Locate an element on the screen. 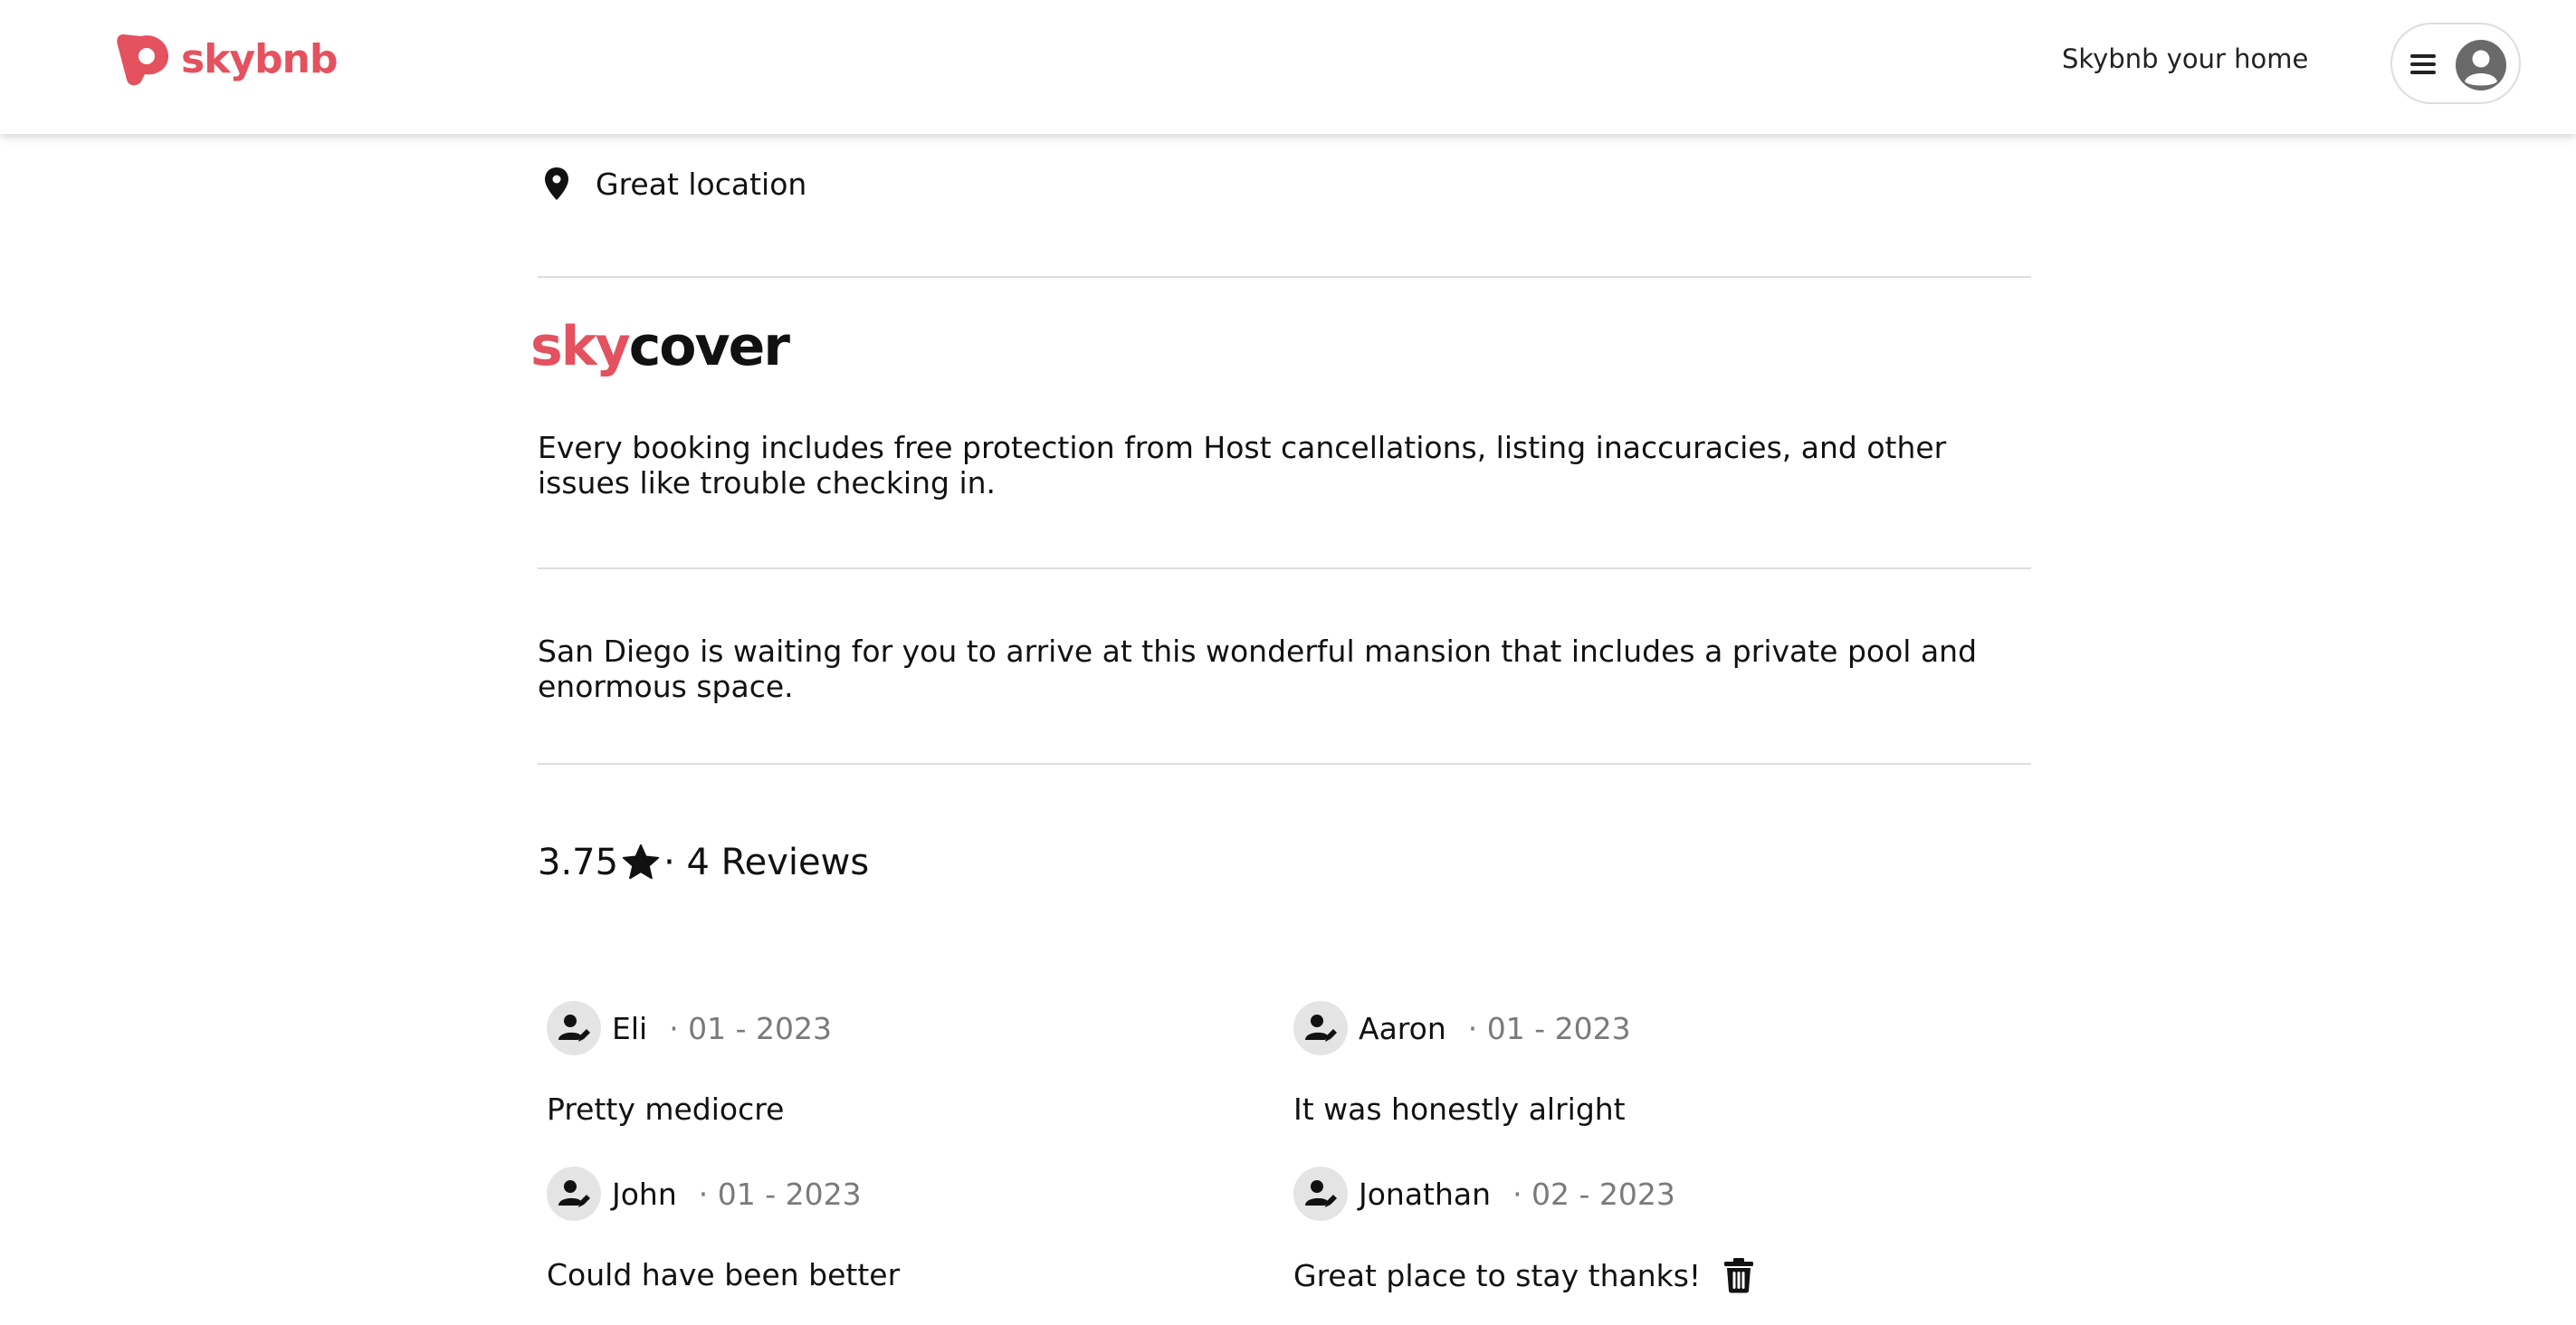 Image resolution: width=2576 pixels, height=1325 pixels. skycover-prefix: sky is located at coordinates (580, 347).